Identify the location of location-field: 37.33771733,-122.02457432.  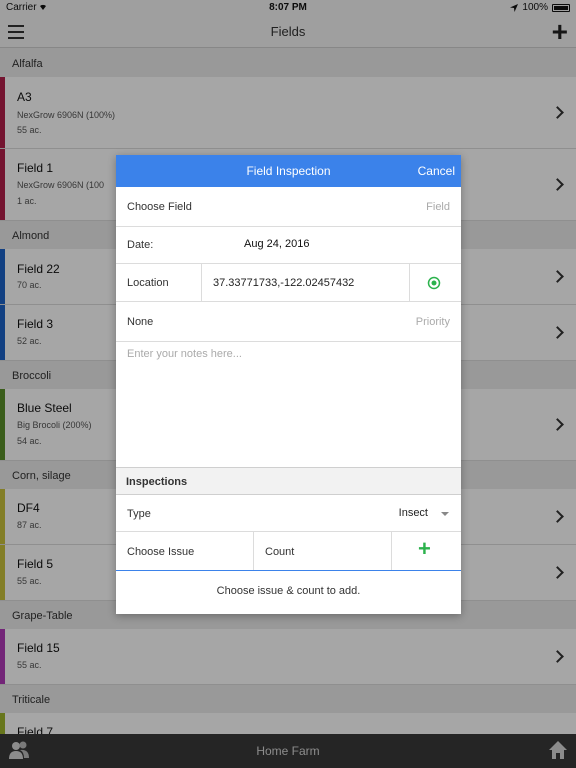
(283, 283).